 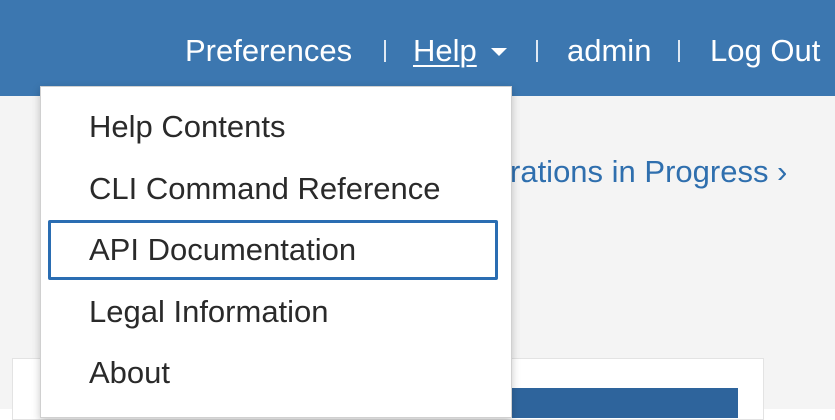 I want to click on nav-help-link: Help, so click(x=445, y=51).